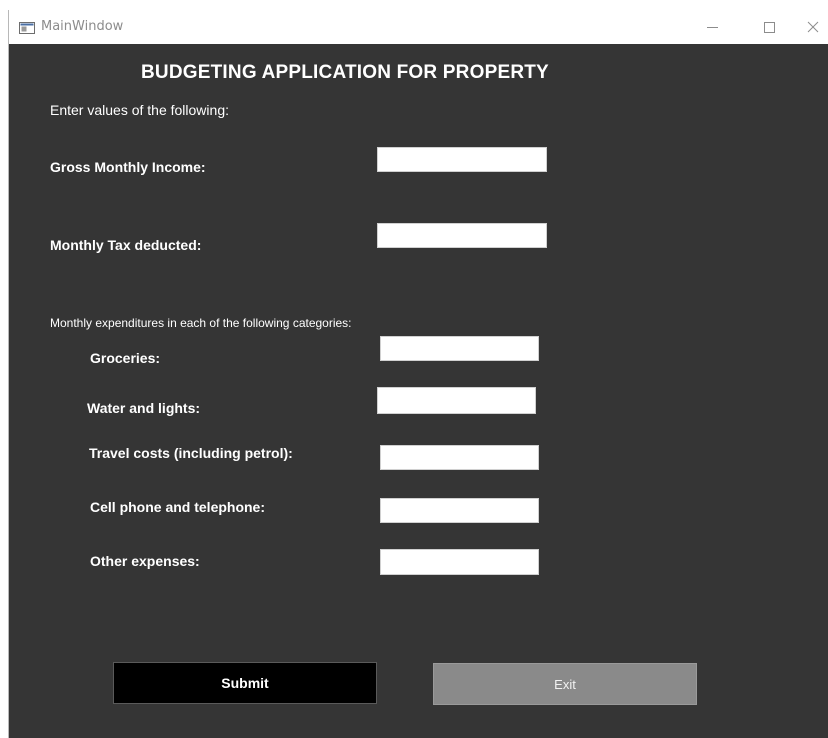 The width and height of the screenshot is (828, 738). What do you see at coordinates (245, 683) in the screenshot?
I see `submit-button: Submit` at bounding box center [245, 683].